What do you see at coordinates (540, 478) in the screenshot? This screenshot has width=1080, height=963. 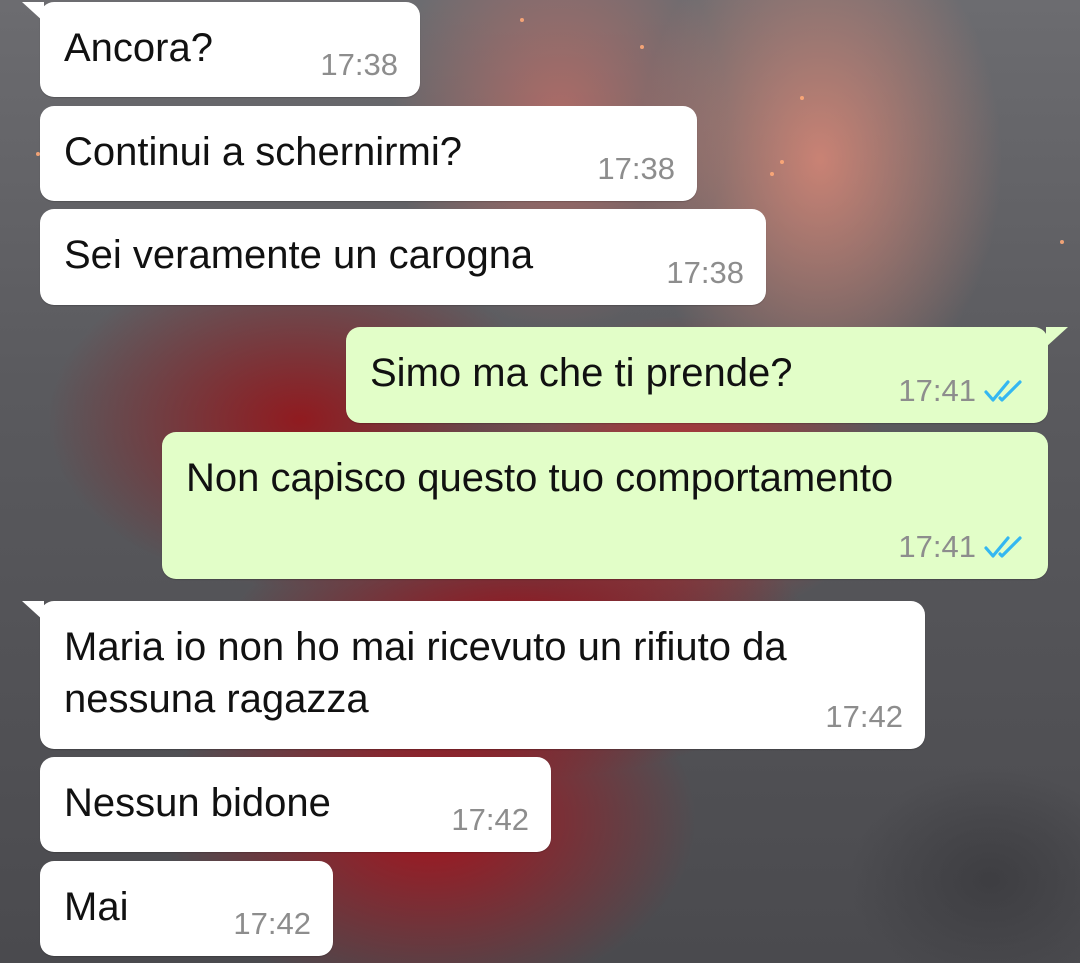 I see `message-text: Non capisco questo tuo comportamento` at bounding box center [540, 478].